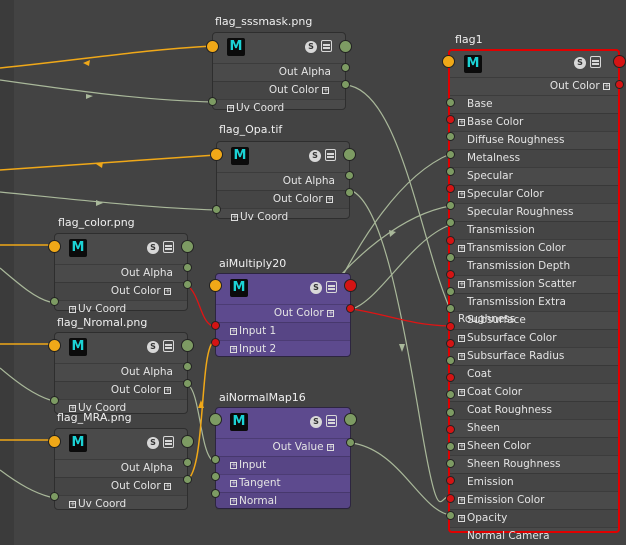  Describe the element at coordinates (534, 482) in the screenshot. I see `attr-emission: Emission` at that location.